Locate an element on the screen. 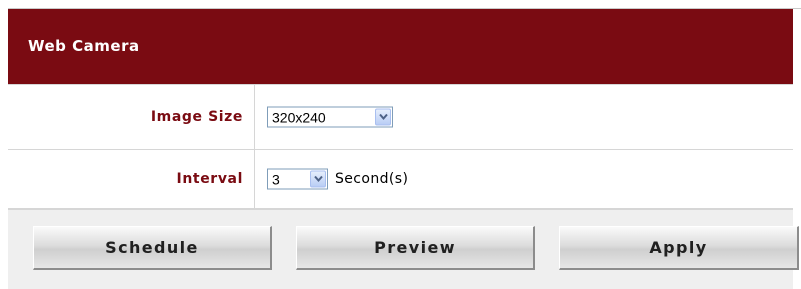  section-title: Web Camera is located at coordinates (84, 46).